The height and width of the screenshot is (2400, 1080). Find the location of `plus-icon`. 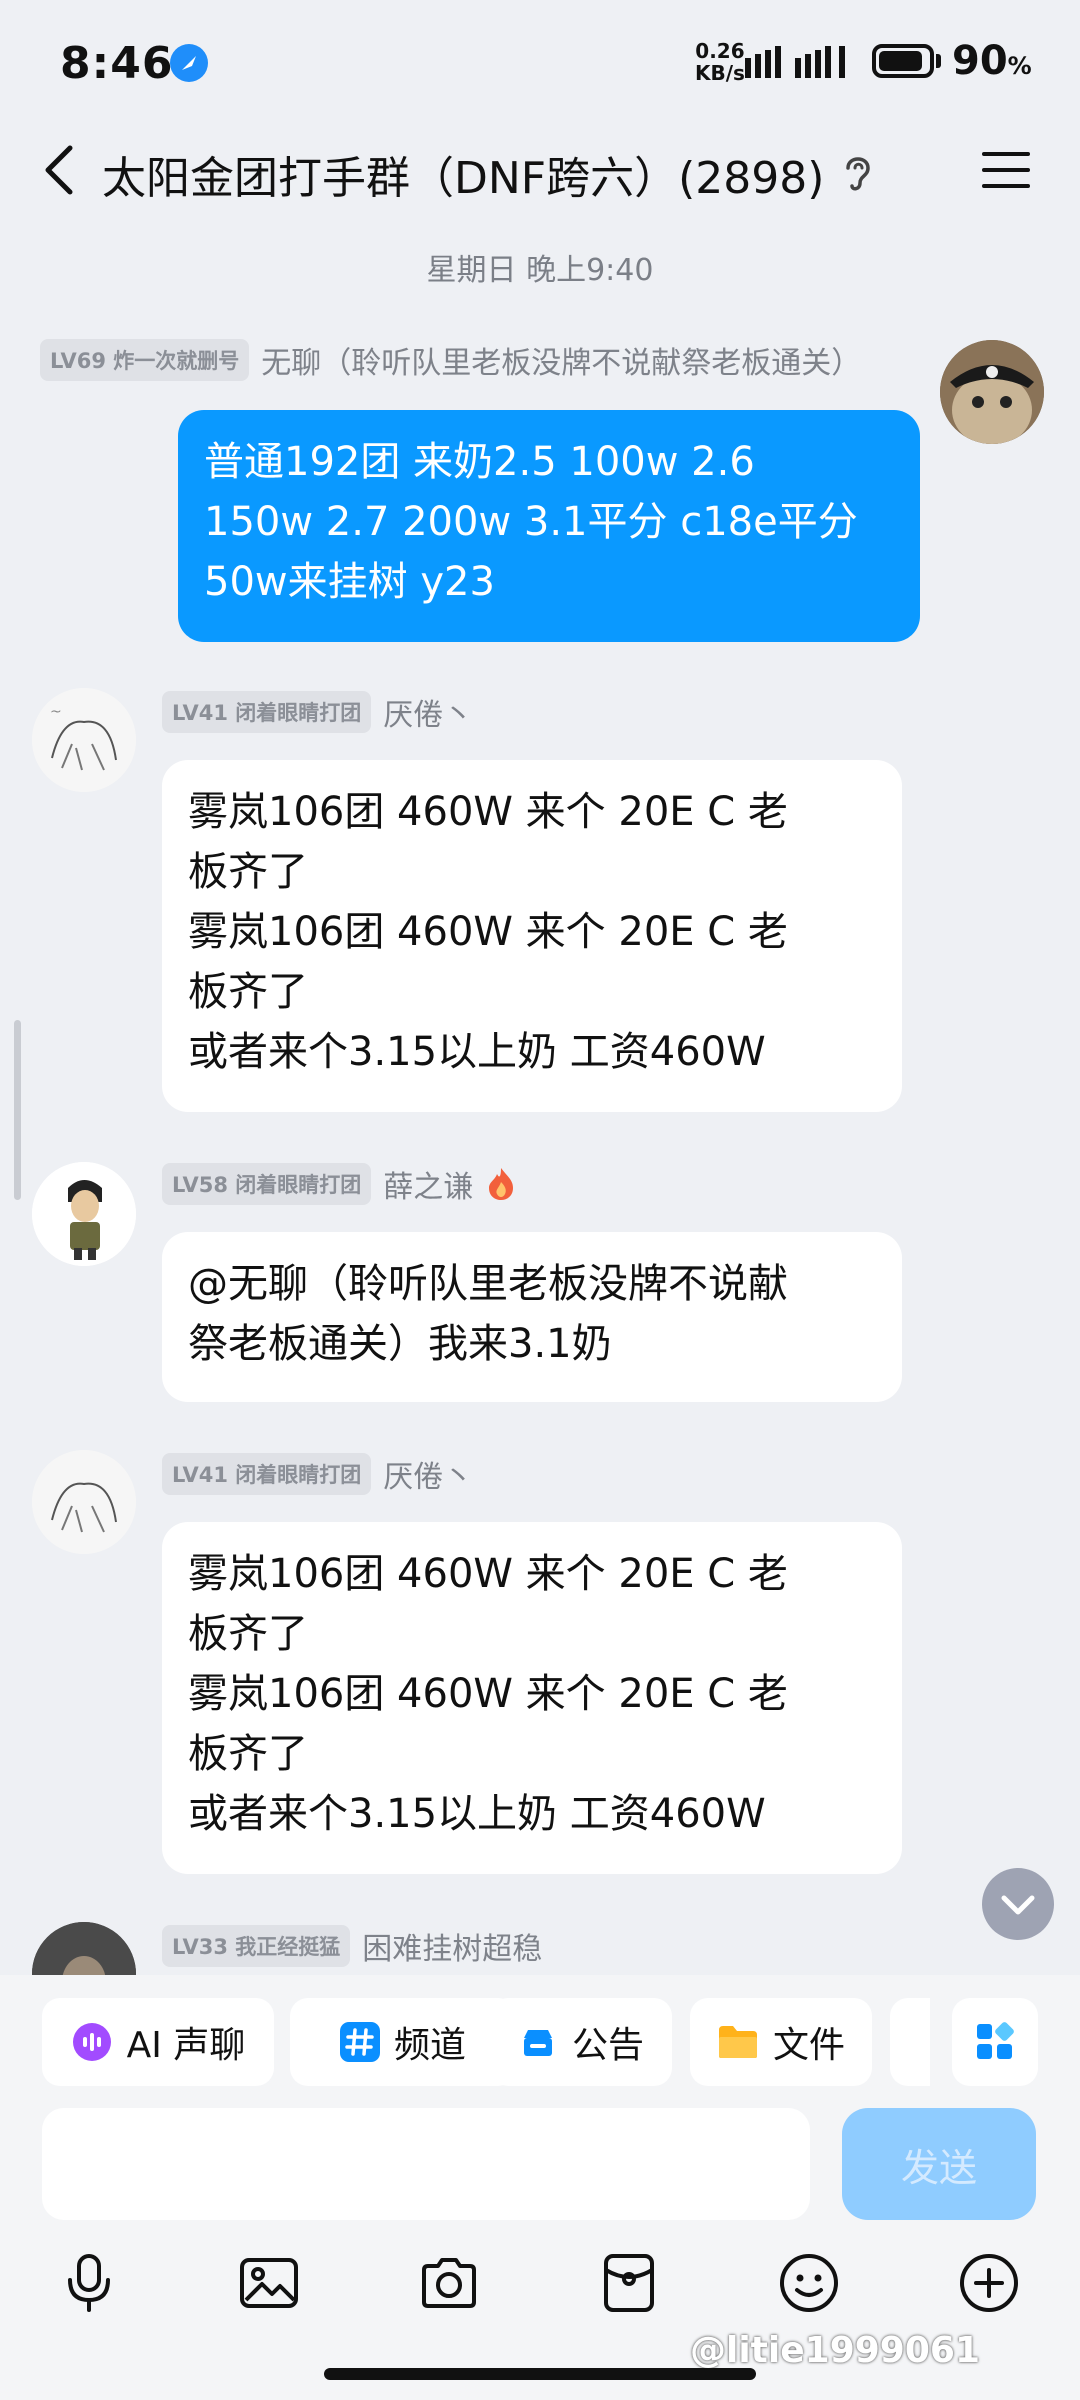

plus-icon is located at coordinates (989, 2283).